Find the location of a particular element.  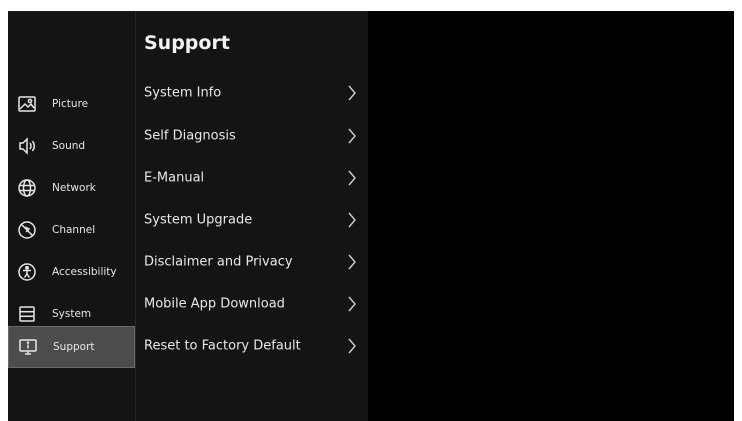

support-icon is located at coordinates (28, 347).